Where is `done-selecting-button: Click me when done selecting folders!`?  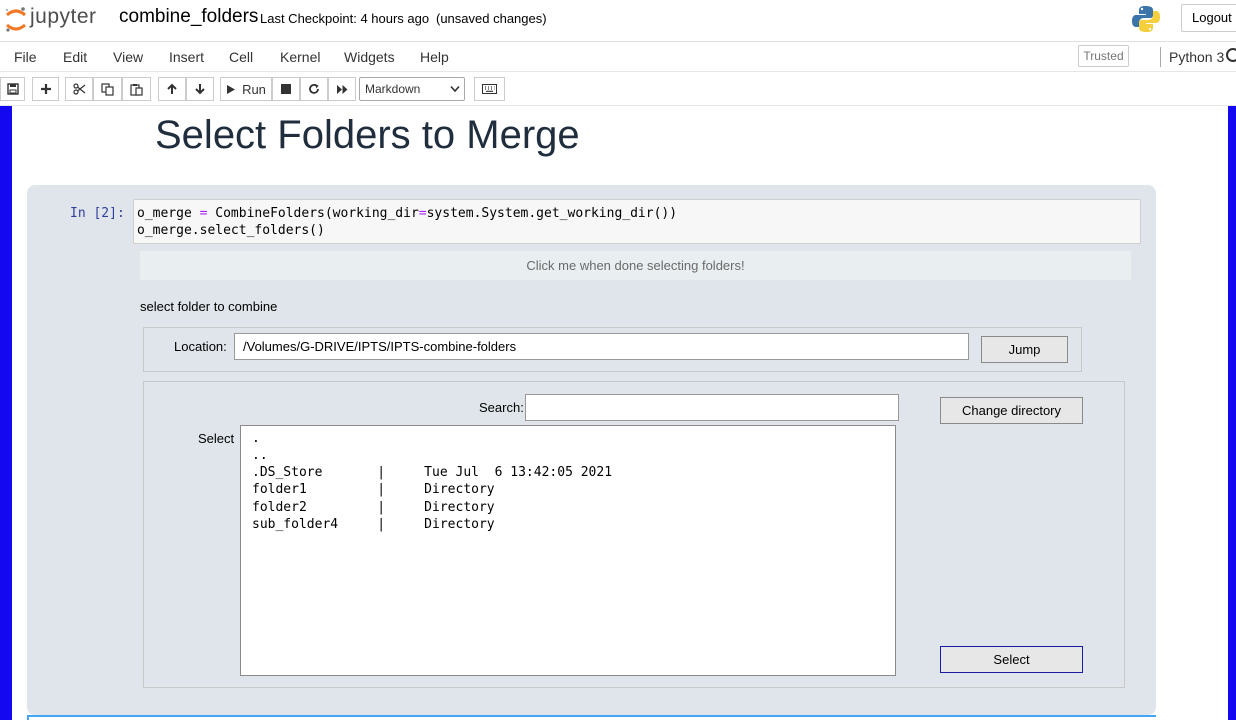 done-selecting-button: Click me when done selecting folders! is located at coordinates (635, 265).